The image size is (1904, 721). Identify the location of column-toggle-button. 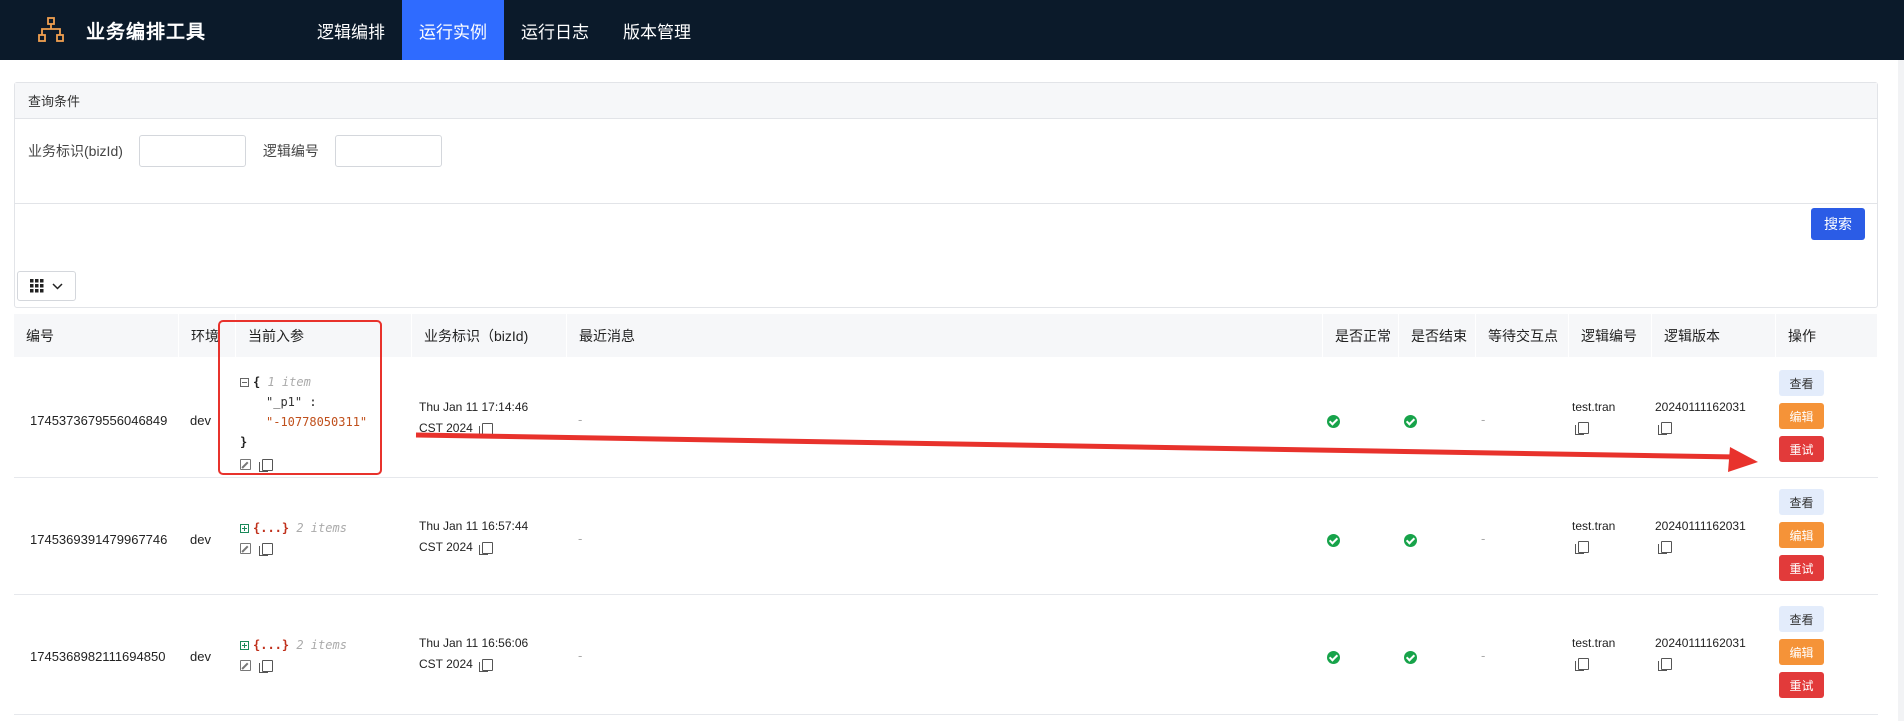
(46, 286).